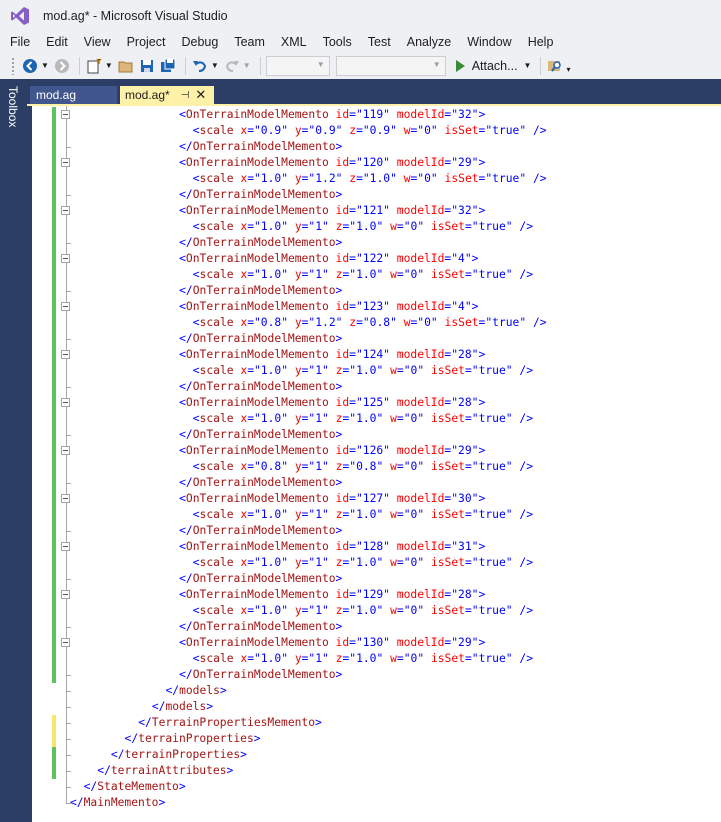 This screenshot has width=721, height=822. I want to click on tab-mod-ag-modified: mod.ag* ⊣ ✕, so click(167, 95).